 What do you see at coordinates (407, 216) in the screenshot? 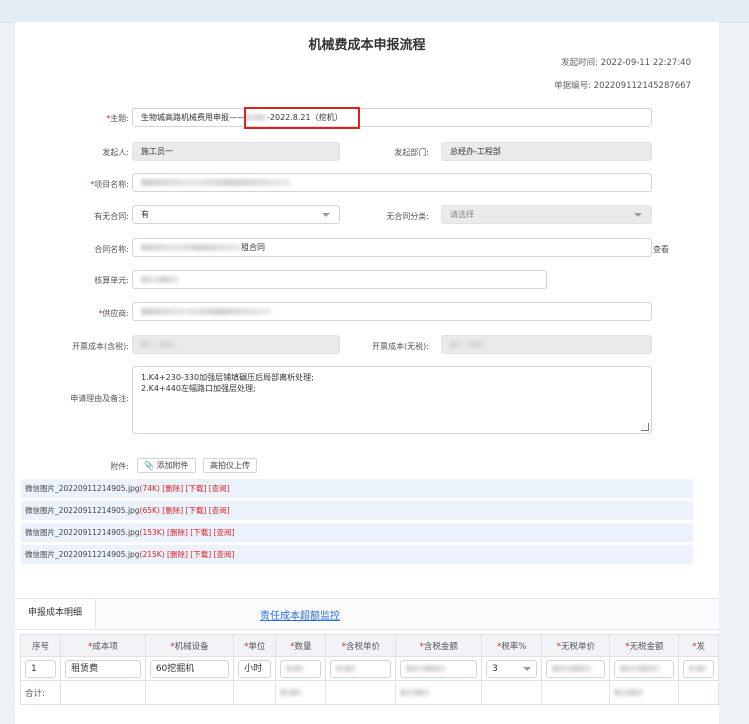
I see `no-contract-category-label: 无合同分类:` at bounding box center [407, 216].